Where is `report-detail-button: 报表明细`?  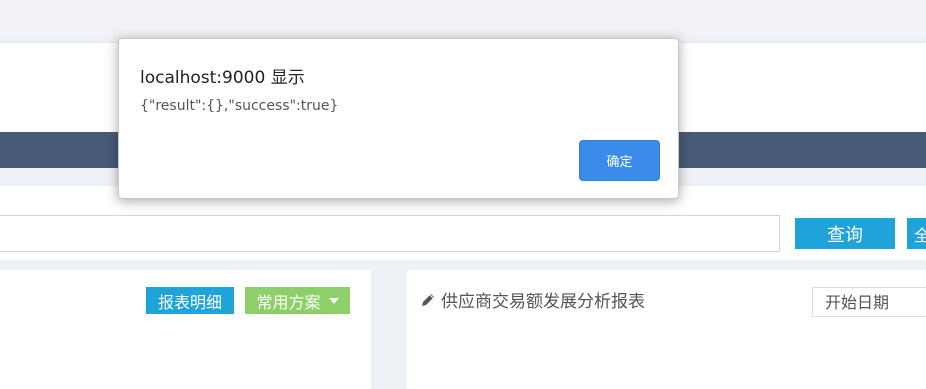 report-detail-button: 报表明细 is located at coordinates (190, 300).